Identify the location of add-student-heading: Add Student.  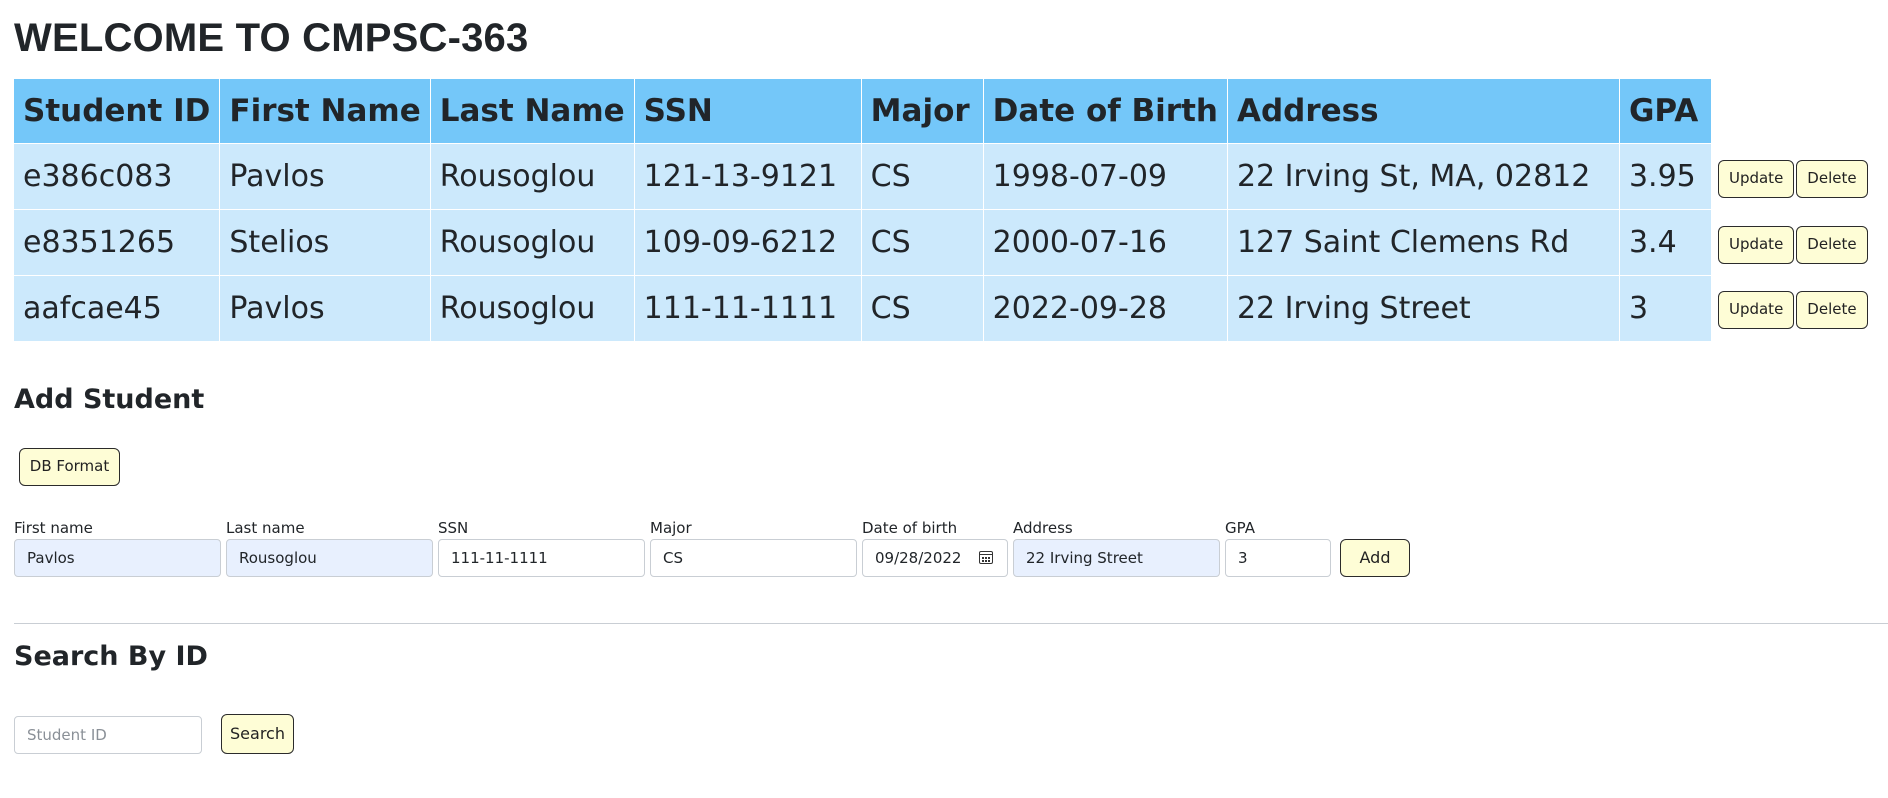
(109, 399).